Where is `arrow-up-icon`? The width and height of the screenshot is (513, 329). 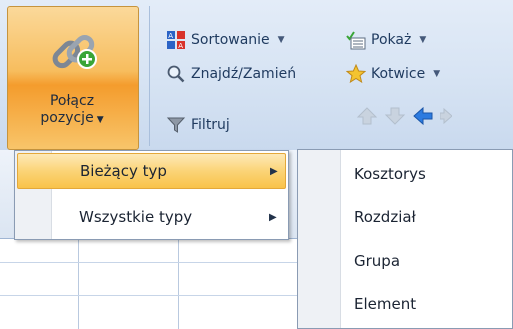 arrow-up-icon is located at coordinates (367, 118).